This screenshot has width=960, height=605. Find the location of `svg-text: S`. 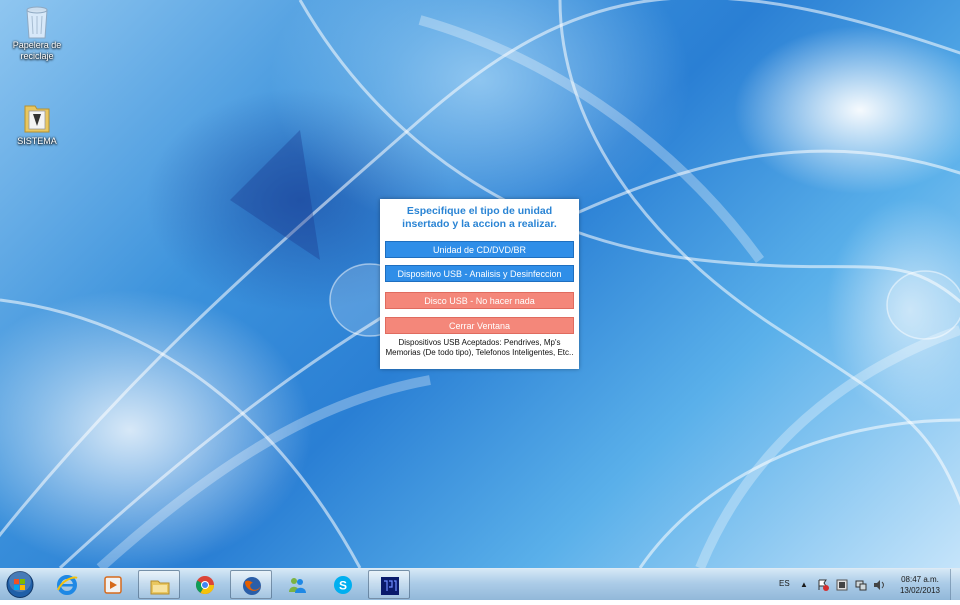

svg-text: S is located at coordinates (343, 586).